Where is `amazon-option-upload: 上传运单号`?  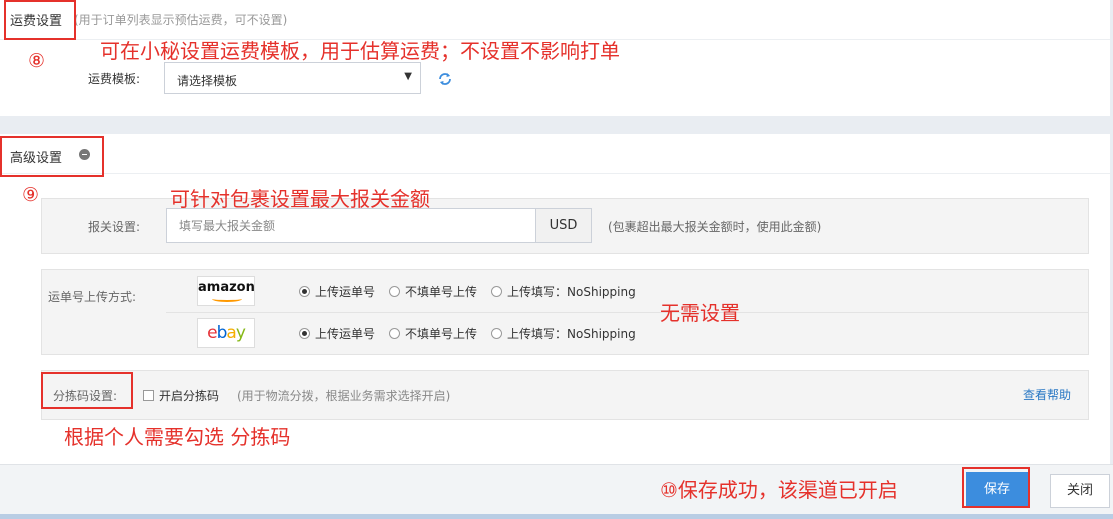
amazon-option-upload: 上传运单号 is located at coordinates (337, 291).